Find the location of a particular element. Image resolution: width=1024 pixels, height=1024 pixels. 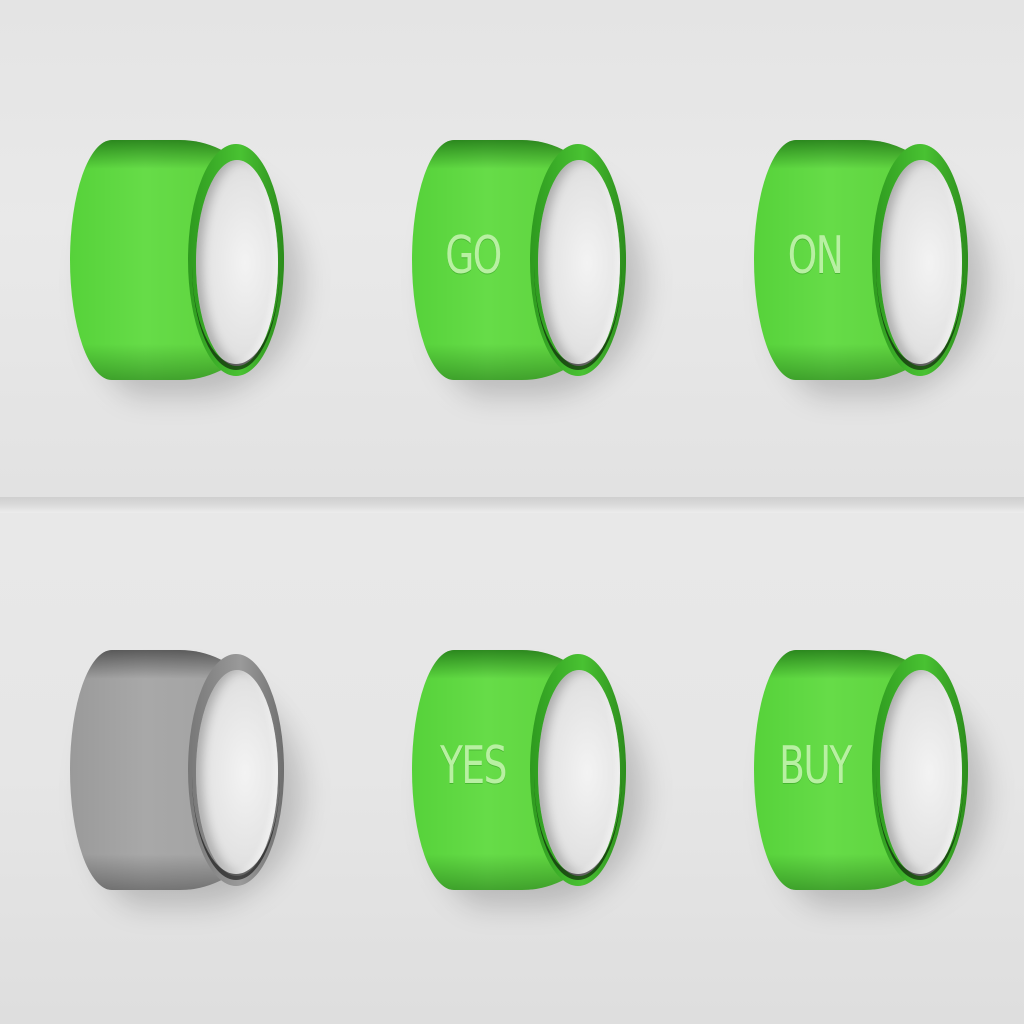

toggle-switch-on: ON is located at coordinates (870, 268).